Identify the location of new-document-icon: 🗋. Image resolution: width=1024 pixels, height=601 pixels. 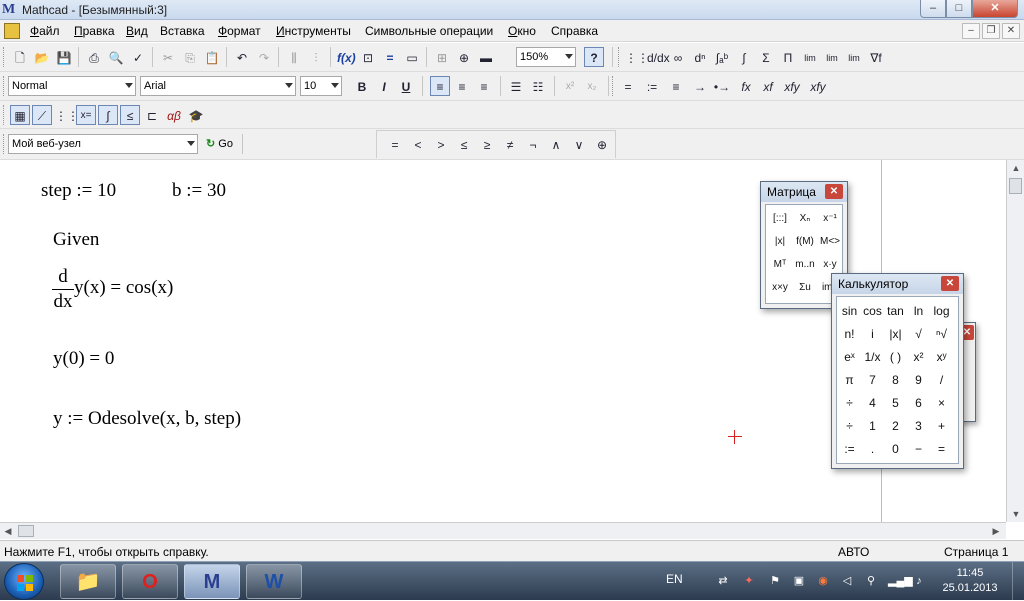
(20, 57).